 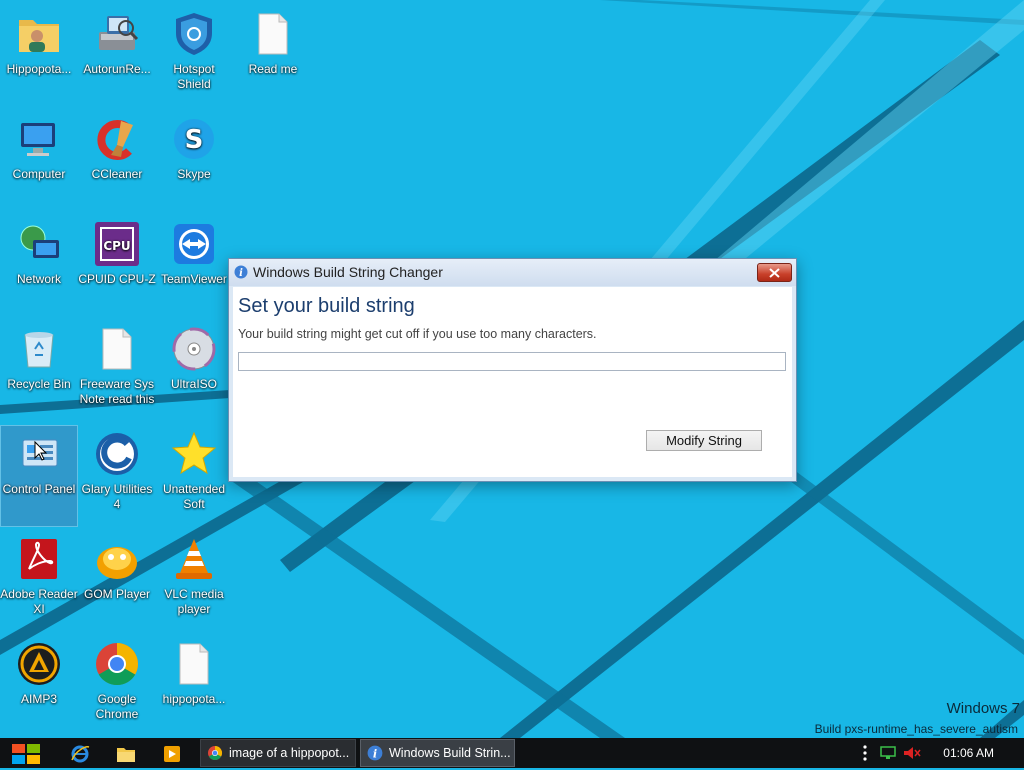 What do you see at coordinates (194, 559) in the screenshot?
I see `vlc-icon` at bounding box center [194, 559].